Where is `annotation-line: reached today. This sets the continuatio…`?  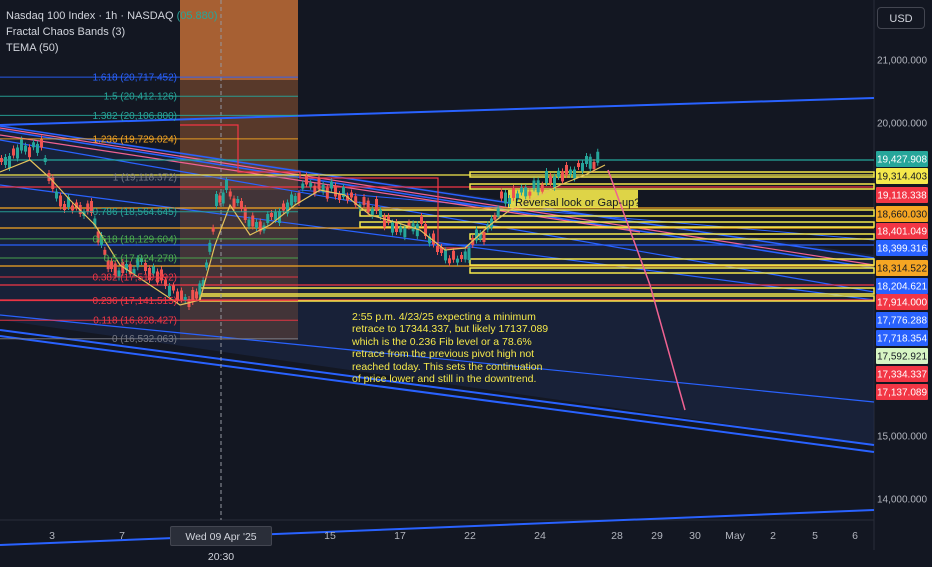
annotation-line: reached today. This sets the continuatio… is located at coordinates (447, 366).